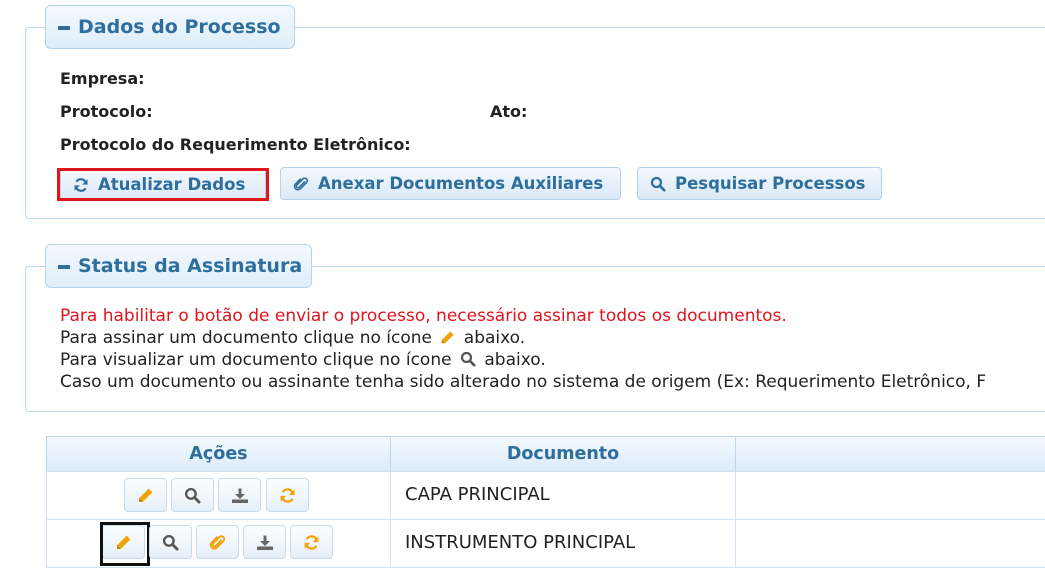 This screenshot has height=568, width=1045. Describe the element at coordinates (890, 454) in the screenshot. I see `header-extra` at that location.